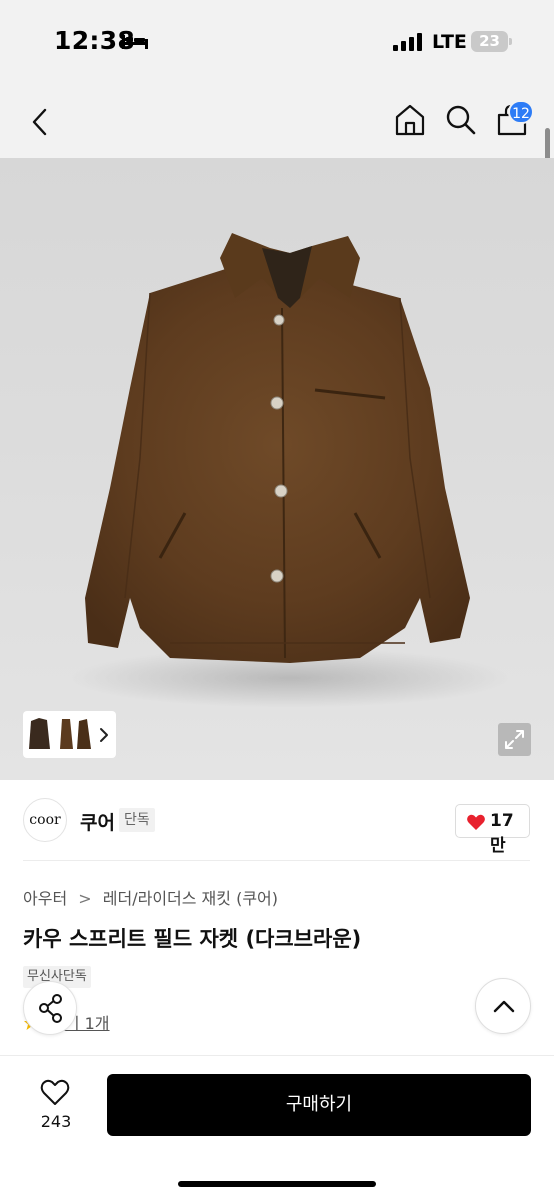 The height and width of the screenshot is (1200, 554). What do you see at coordinates (449, 42) in the screenshot?
I see `network-label: LTE` at bounding box center [449, 42].